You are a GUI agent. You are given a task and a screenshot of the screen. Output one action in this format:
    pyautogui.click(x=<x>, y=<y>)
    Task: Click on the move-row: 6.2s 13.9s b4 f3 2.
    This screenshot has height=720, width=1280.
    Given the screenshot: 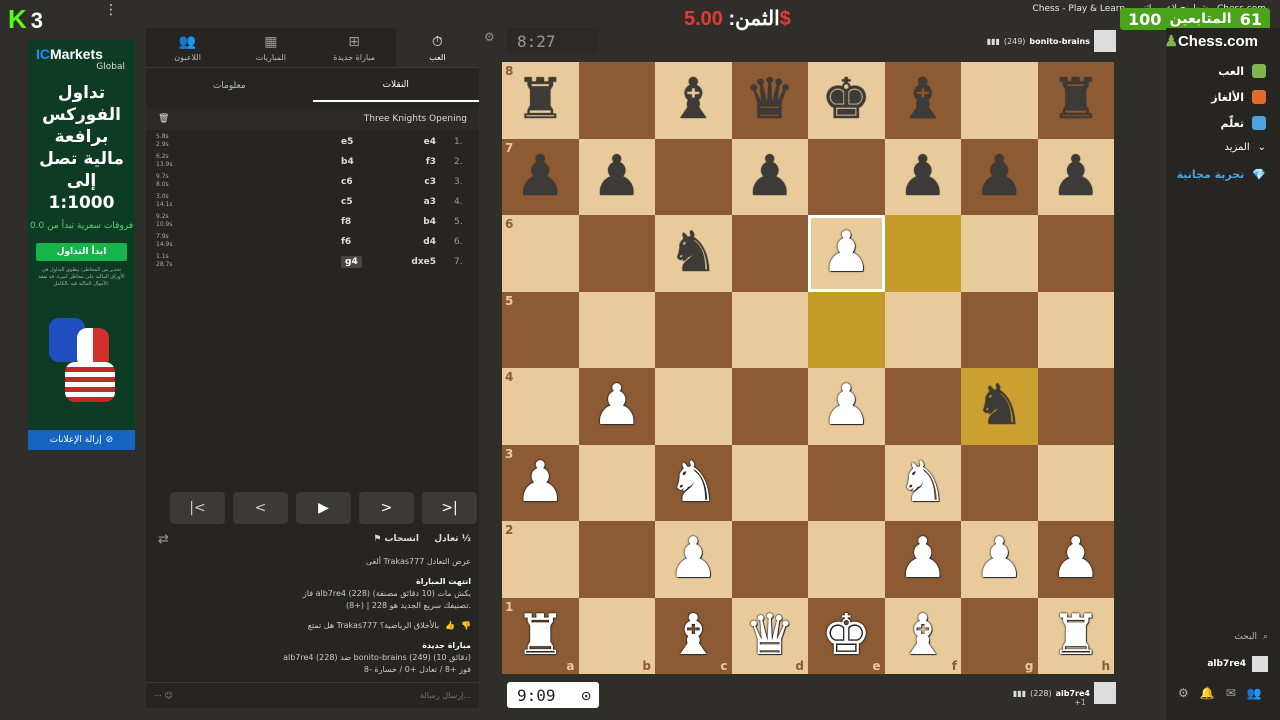 What is the action you would take?
    pyautogui.click(x=312, y=162)
    